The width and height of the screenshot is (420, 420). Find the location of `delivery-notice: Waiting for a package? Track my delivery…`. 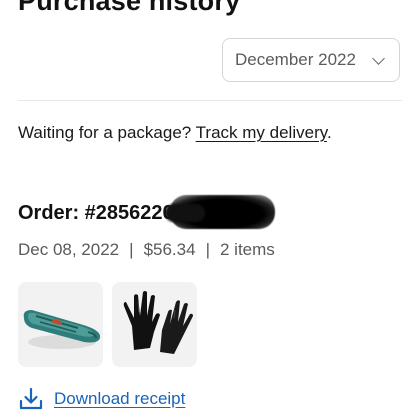

delivery-notice: Waiting for a package? Track my delivery… is located at coordinates (175, 133).